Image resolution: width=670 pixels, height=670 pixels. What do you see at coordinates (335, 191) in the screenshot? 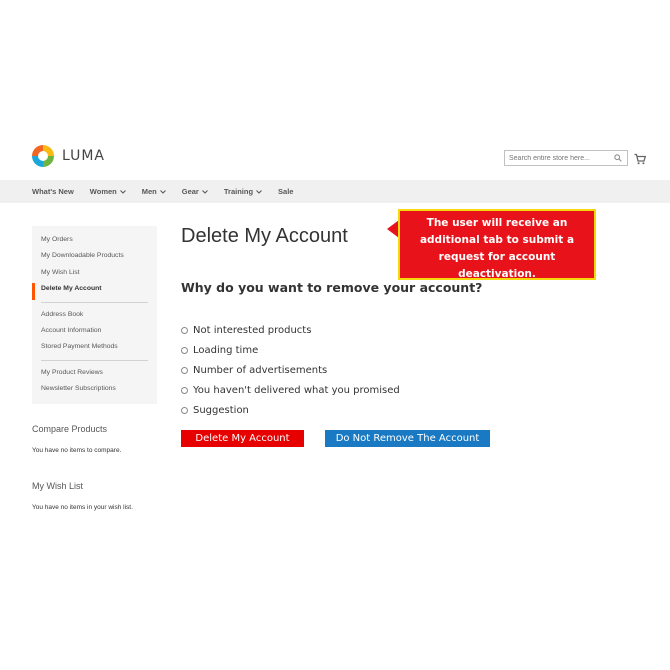
I see `main-navigation: What's New Women Men Gear Training Sale` at bounding box center [335, 191].